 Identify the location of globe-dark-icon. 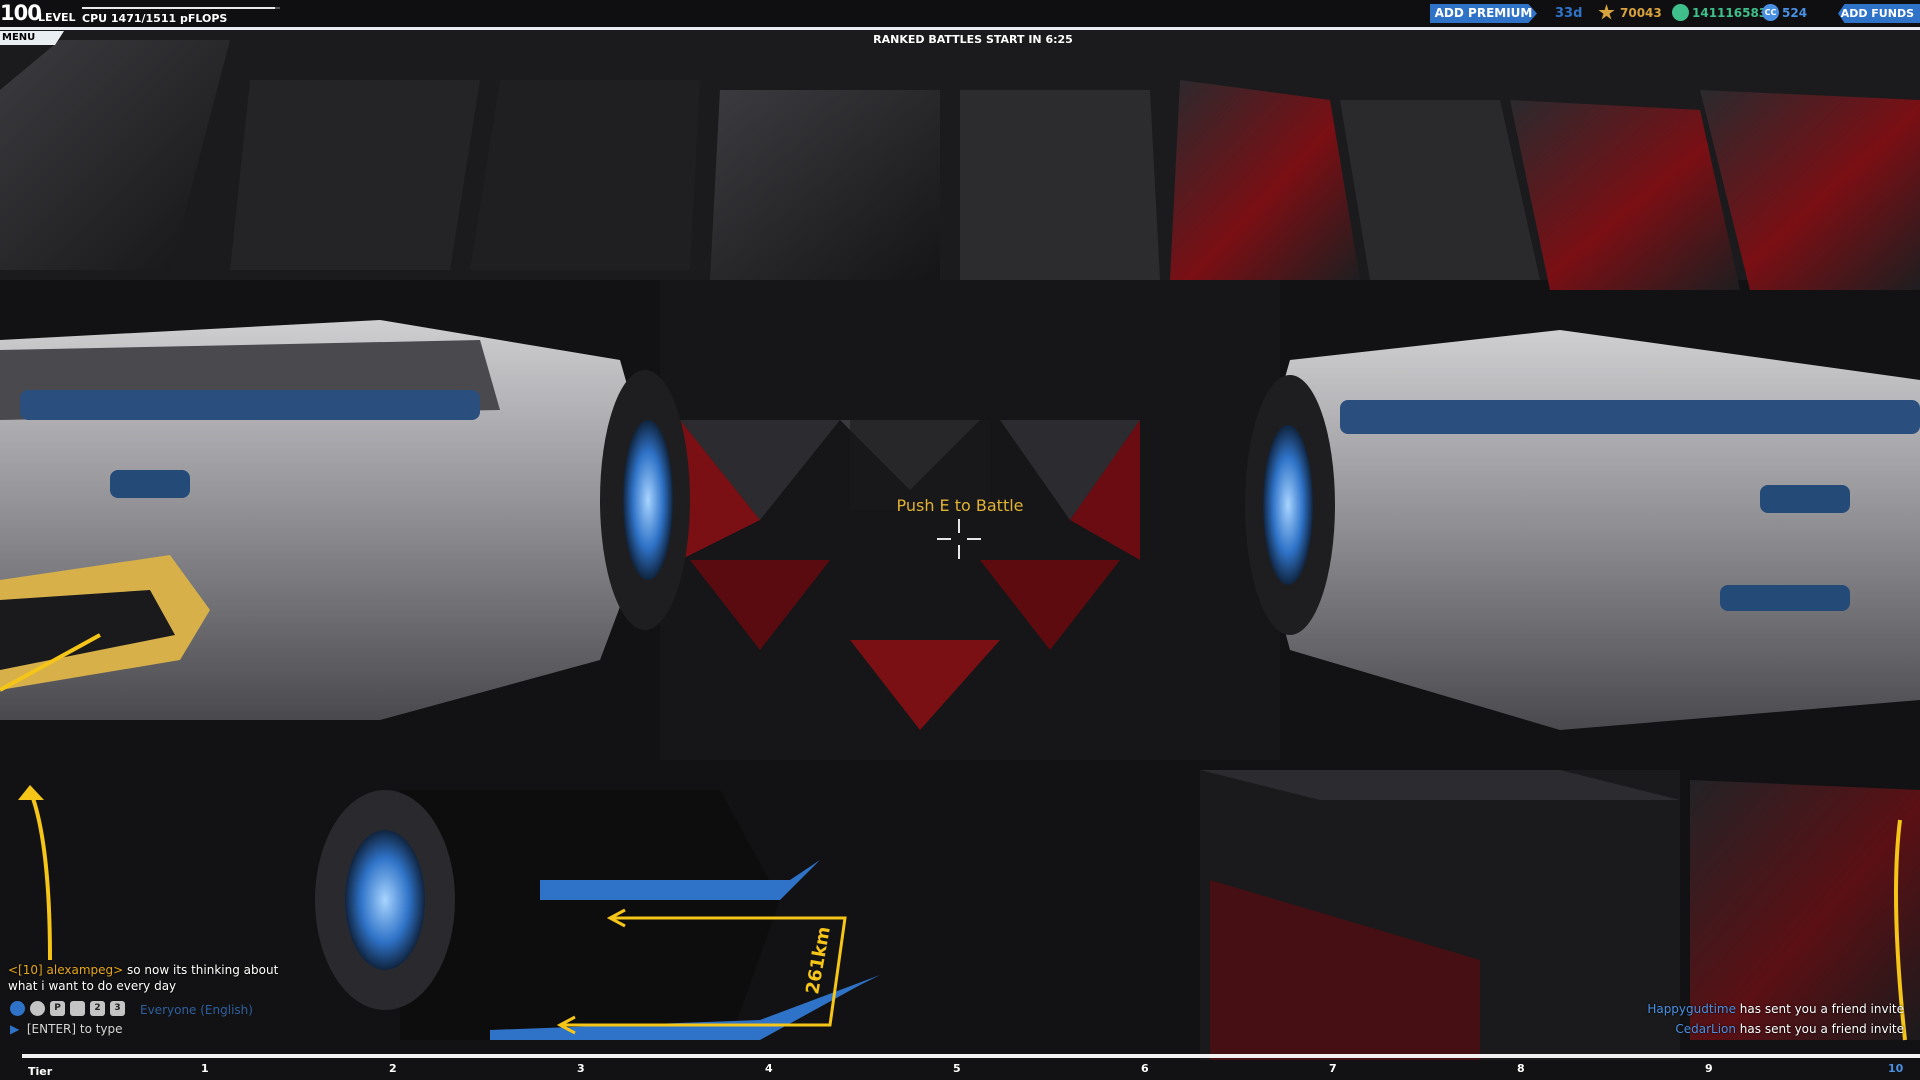
(37, 1008).